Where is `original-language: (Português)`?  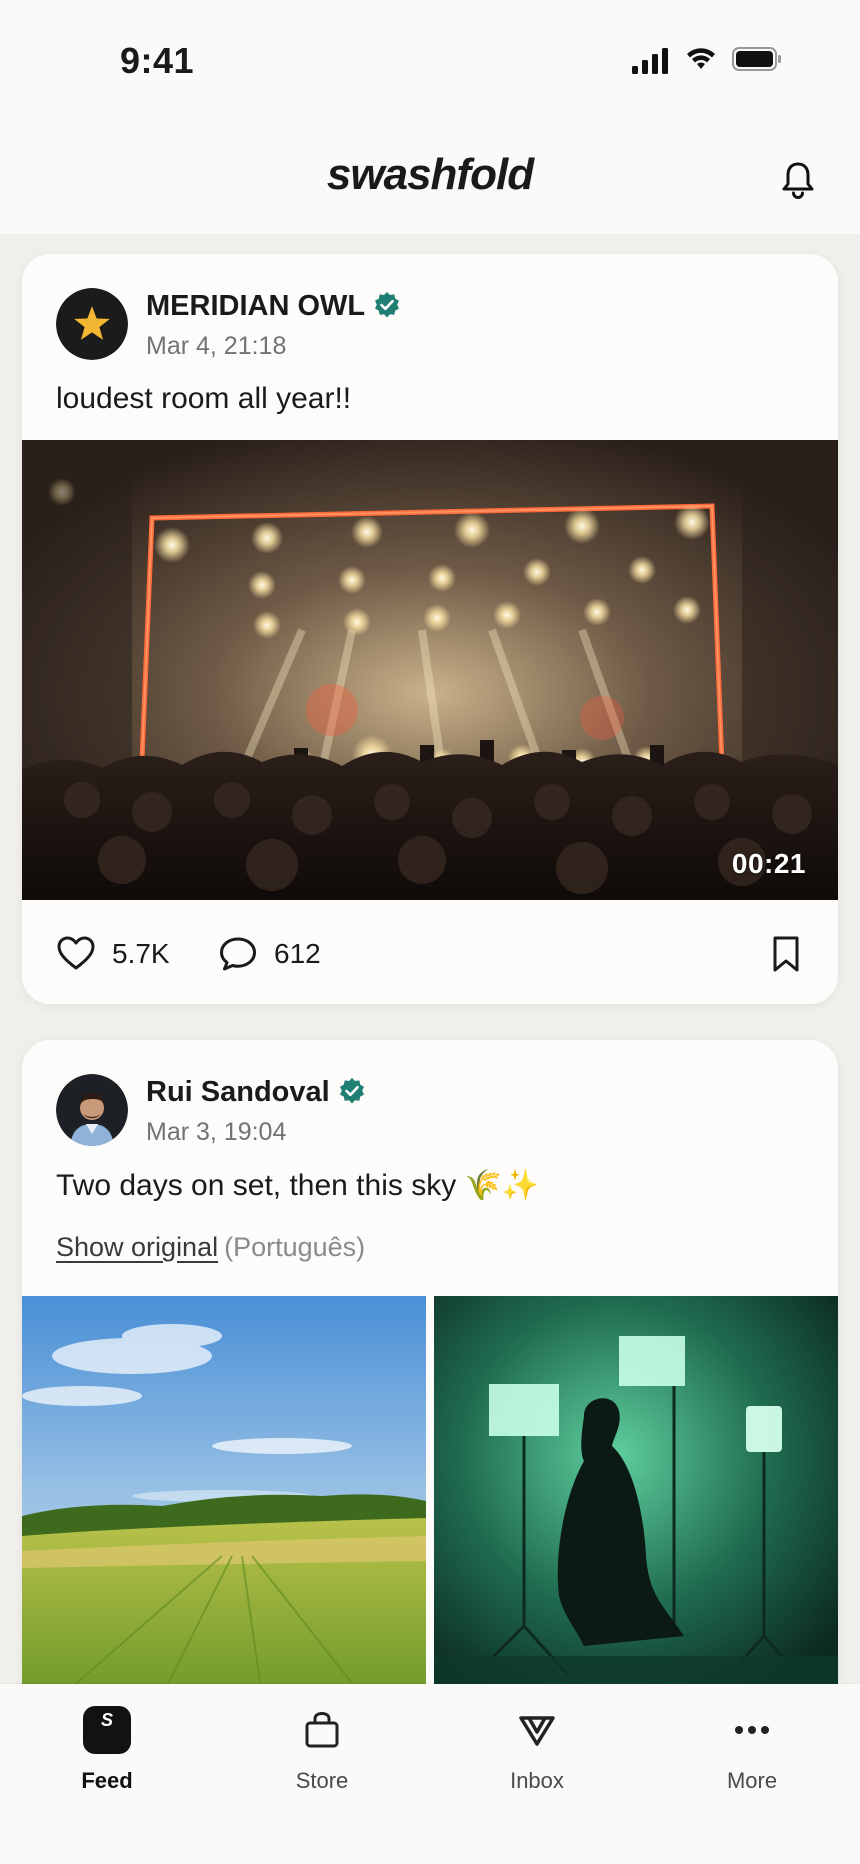 original-language: (Português) is located at coordinates (295, 1247).